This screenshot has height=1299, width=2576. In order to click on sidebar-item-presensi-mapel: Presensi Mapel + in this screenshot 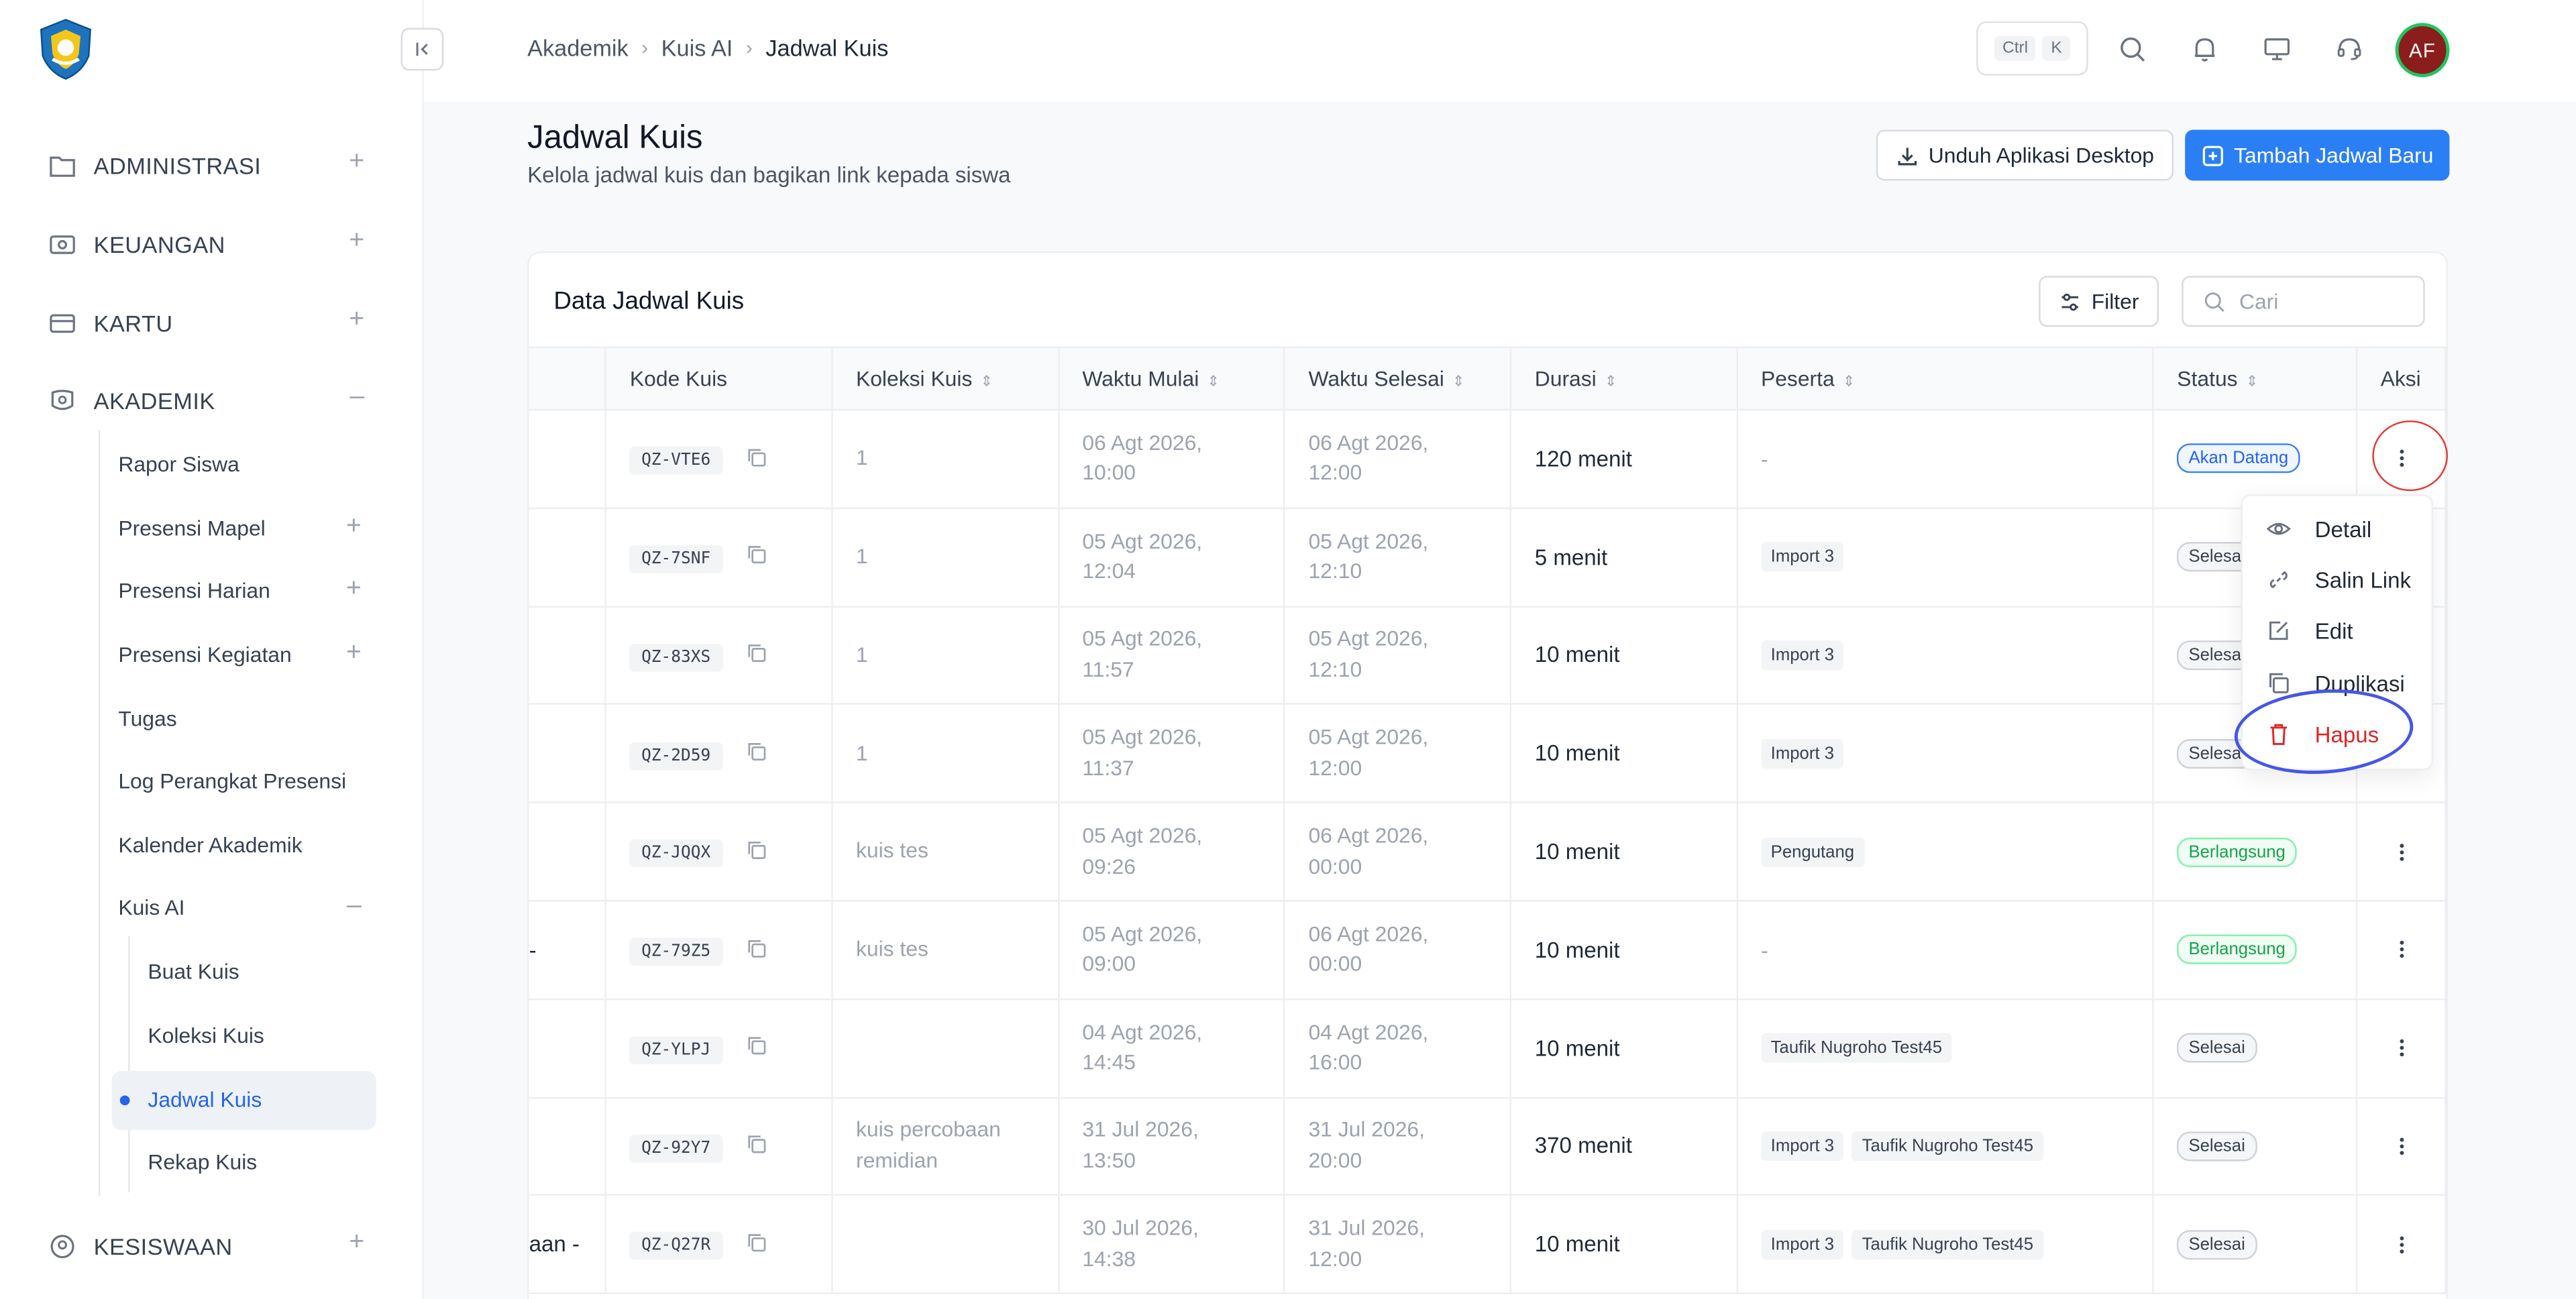, I will do `click(246, 527)`.